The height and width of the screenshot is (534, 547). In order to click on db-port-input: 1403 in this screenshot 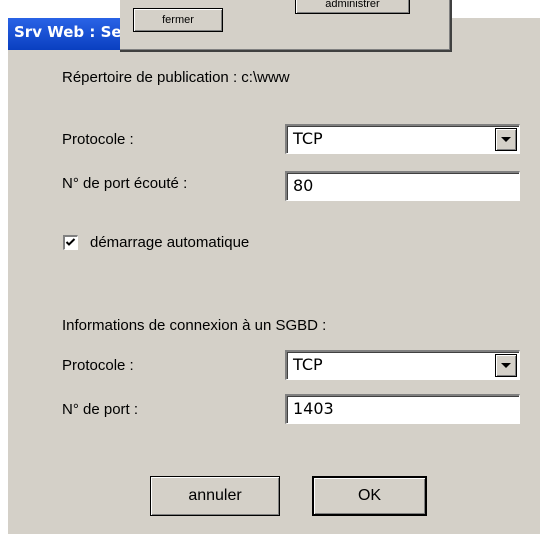, I will do `click(402, 409)`.